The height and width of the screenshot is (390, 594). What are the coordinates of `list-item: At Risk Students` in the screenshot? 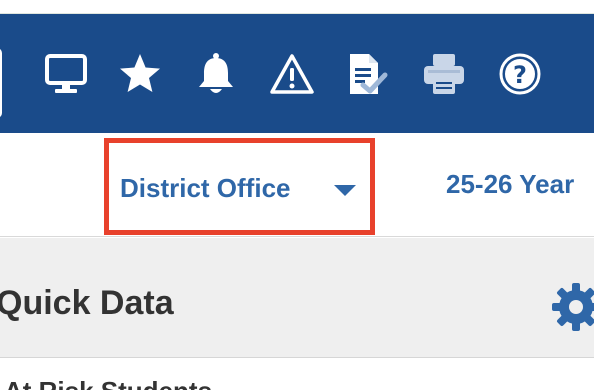 It's located at (108, 383).